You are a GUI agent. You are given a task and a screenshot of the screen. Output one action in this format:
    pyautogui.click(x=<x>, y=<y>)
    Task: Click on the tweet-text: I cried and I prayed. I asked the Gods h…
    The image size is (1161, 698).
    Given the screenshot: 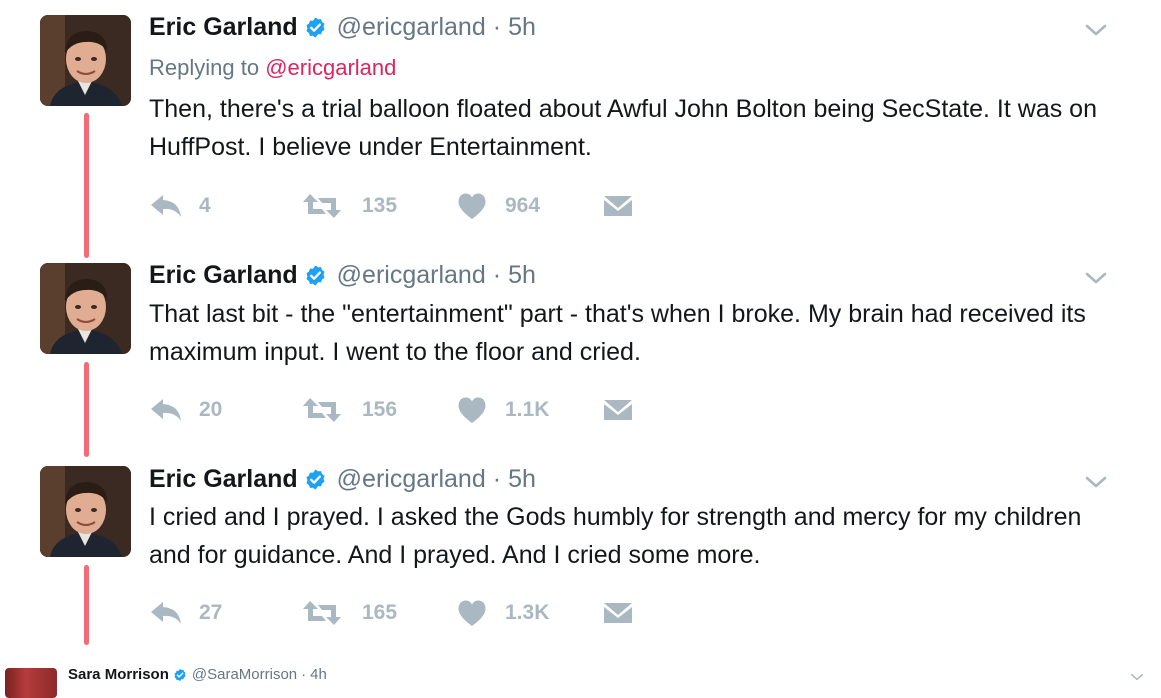 What is the action you would take?
    pyautogui.click(x=615, y=536)
    